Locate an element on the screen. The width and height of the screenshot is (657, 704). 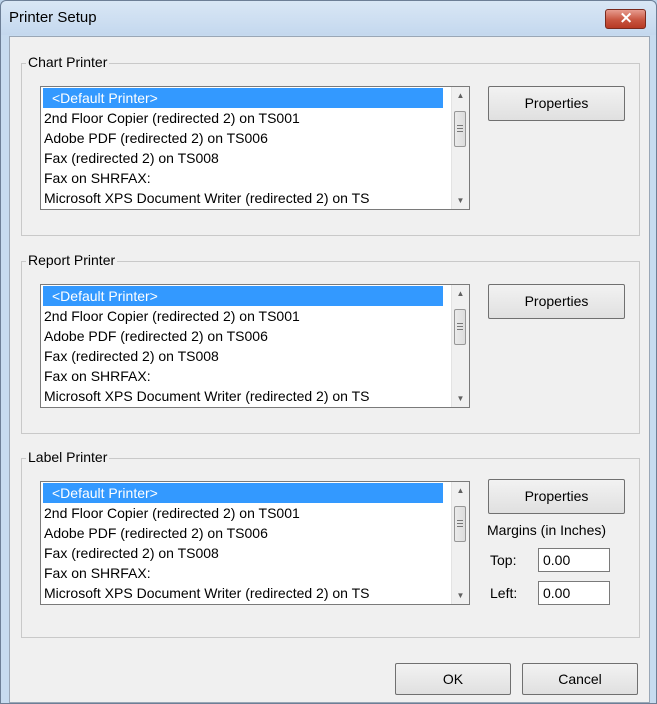
label-printer-legend: Label Printer is located at coordinates (68, 457).